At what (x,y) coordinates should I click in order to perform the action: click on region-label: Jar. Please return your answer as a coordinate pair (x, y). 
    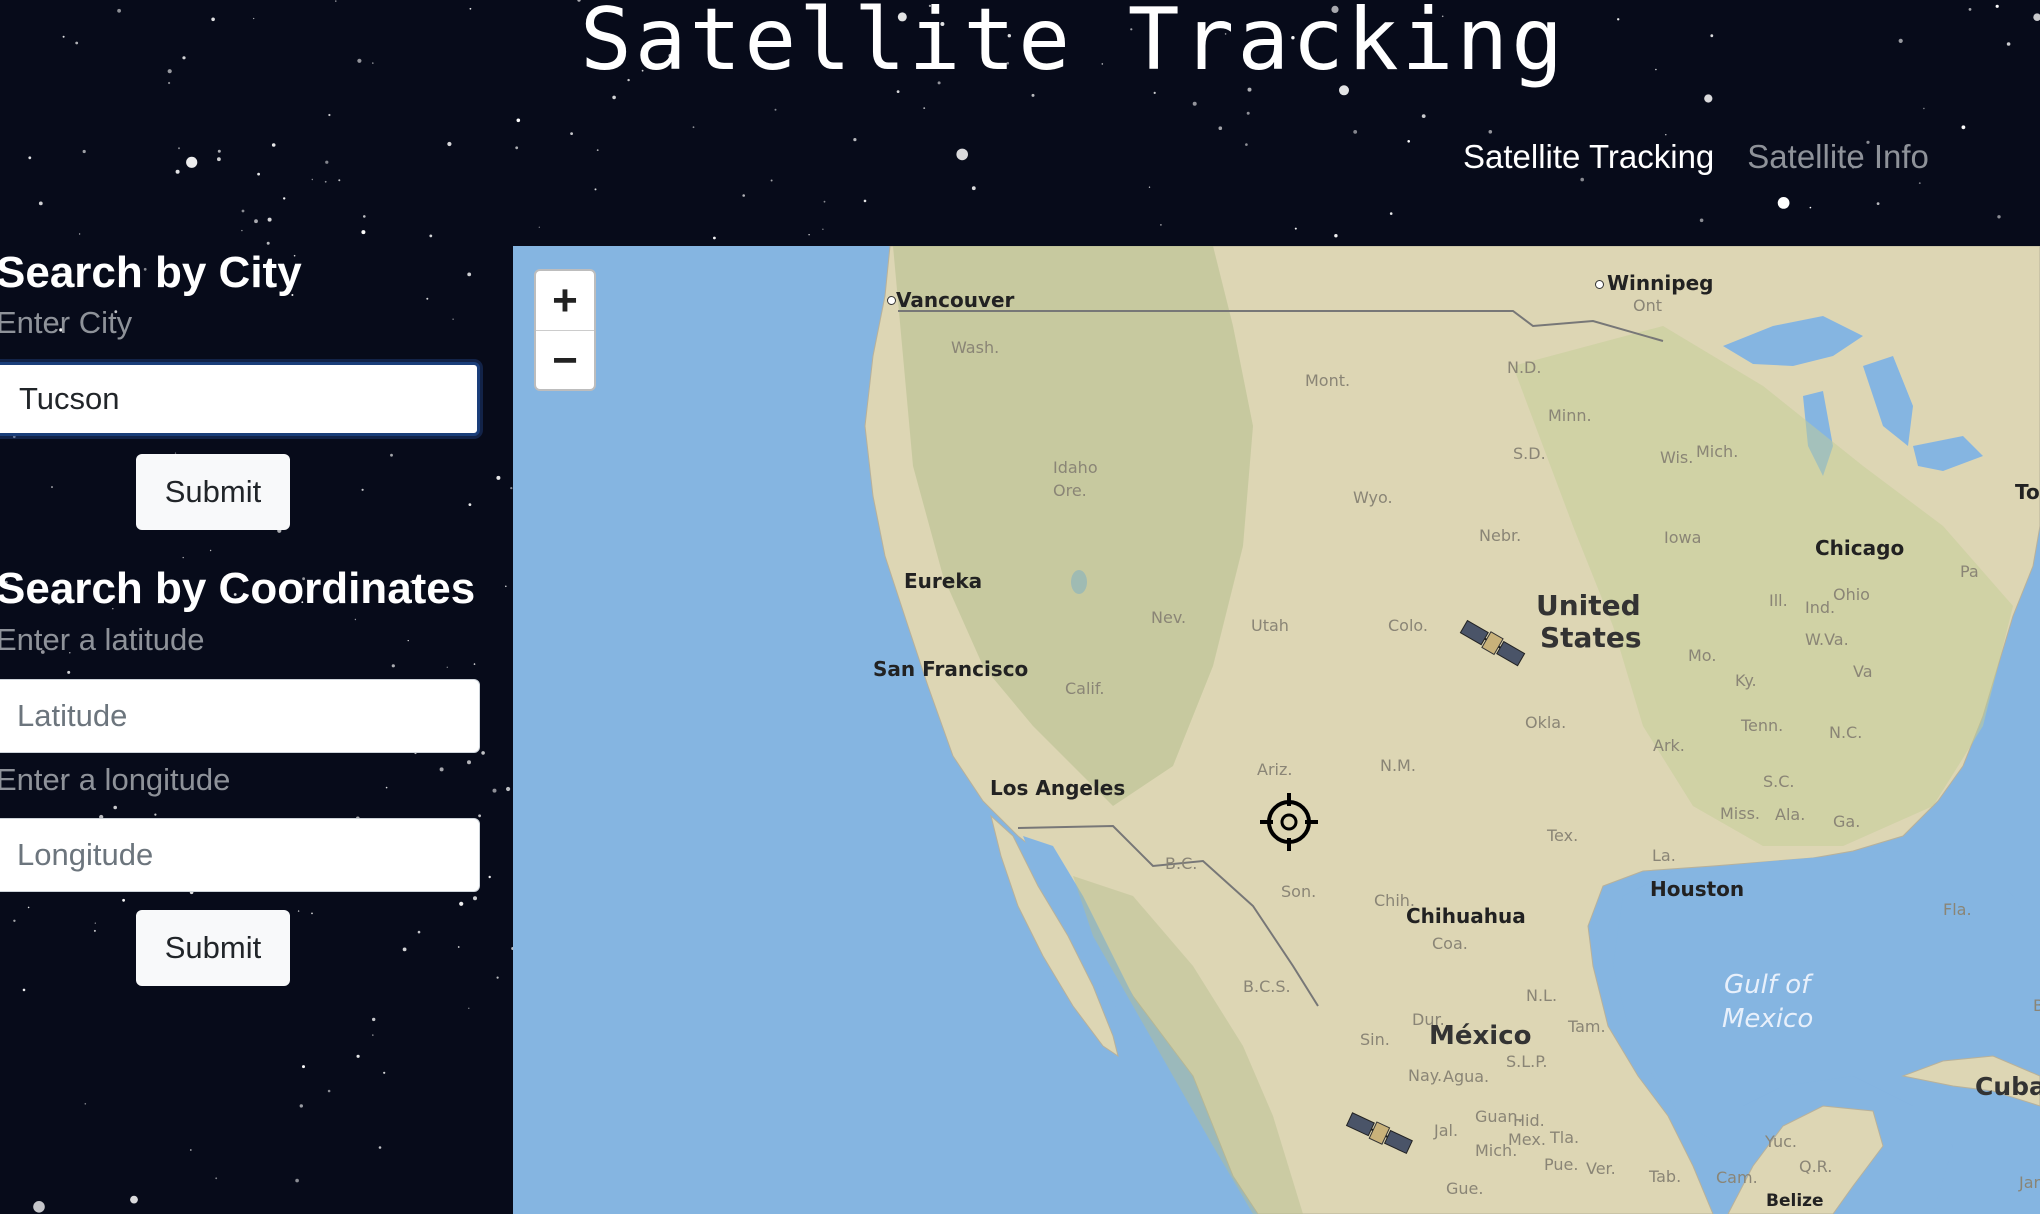
    Looking at the image, I should click on (2029, 1182).